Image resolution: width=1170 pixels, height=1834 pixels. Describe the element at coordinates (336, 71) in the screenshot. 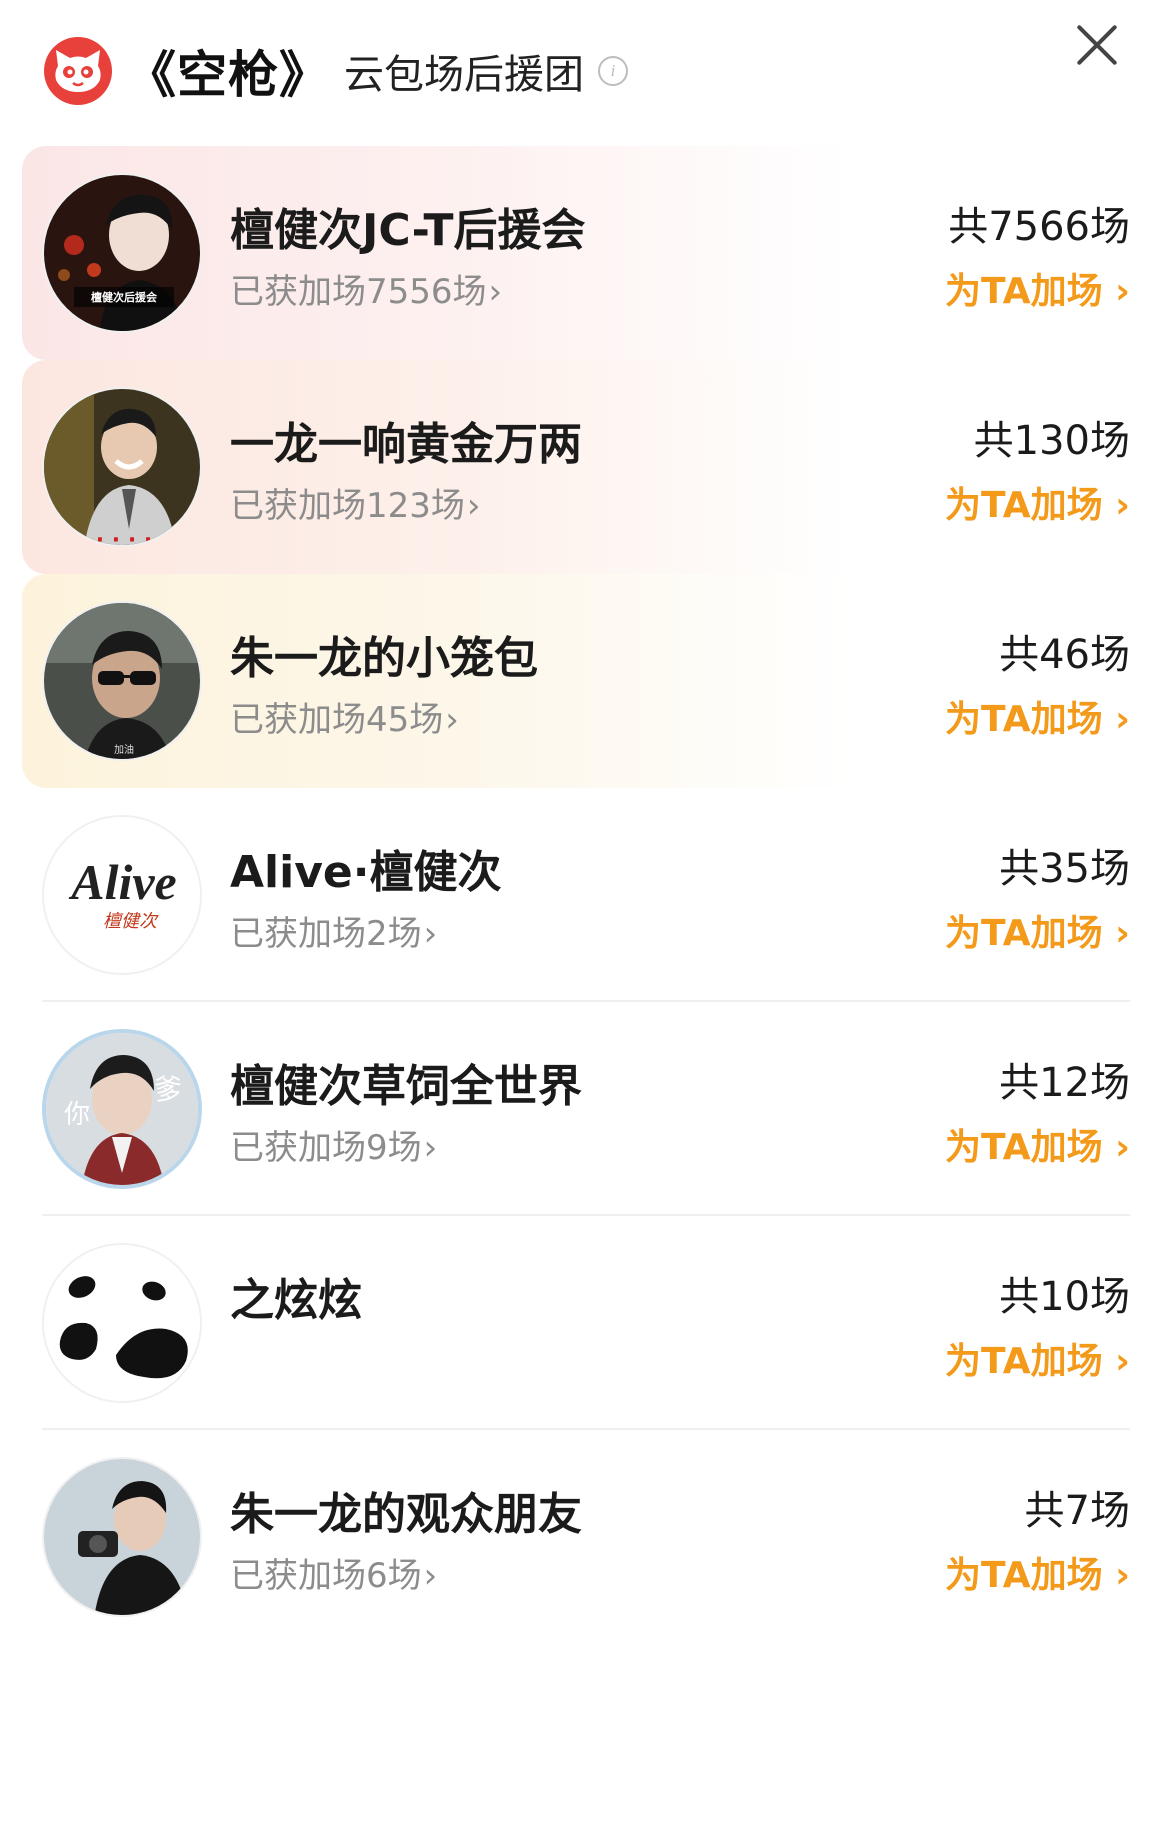

I see `header: 《空枪》 云包场后援团 i` at that location.